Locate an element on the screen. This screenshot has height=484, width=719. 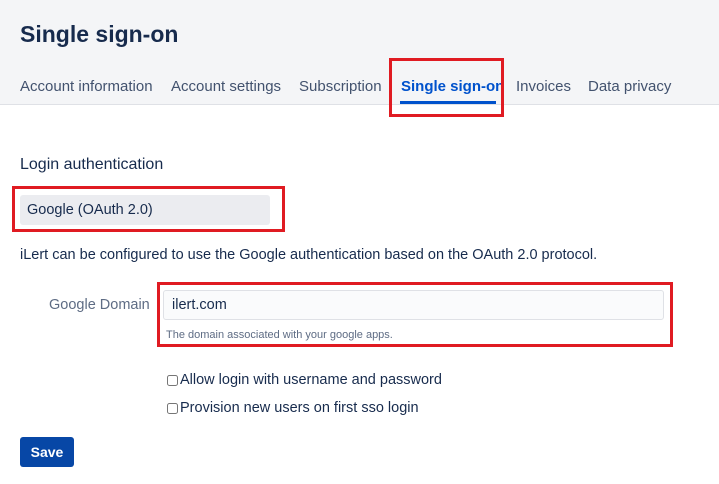
provision-users-checkbox is located at coordinates (172, 408).